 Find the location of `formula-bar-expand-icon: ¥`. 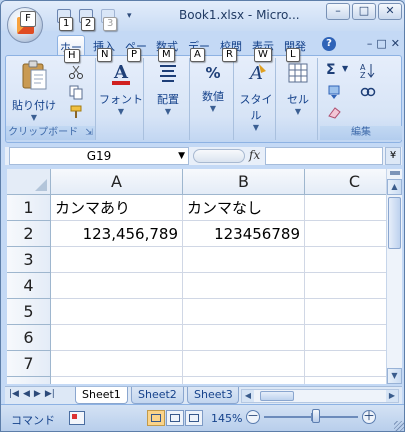

formula-bar-expand-icon: ¥ is located at coordinates (393, 156).